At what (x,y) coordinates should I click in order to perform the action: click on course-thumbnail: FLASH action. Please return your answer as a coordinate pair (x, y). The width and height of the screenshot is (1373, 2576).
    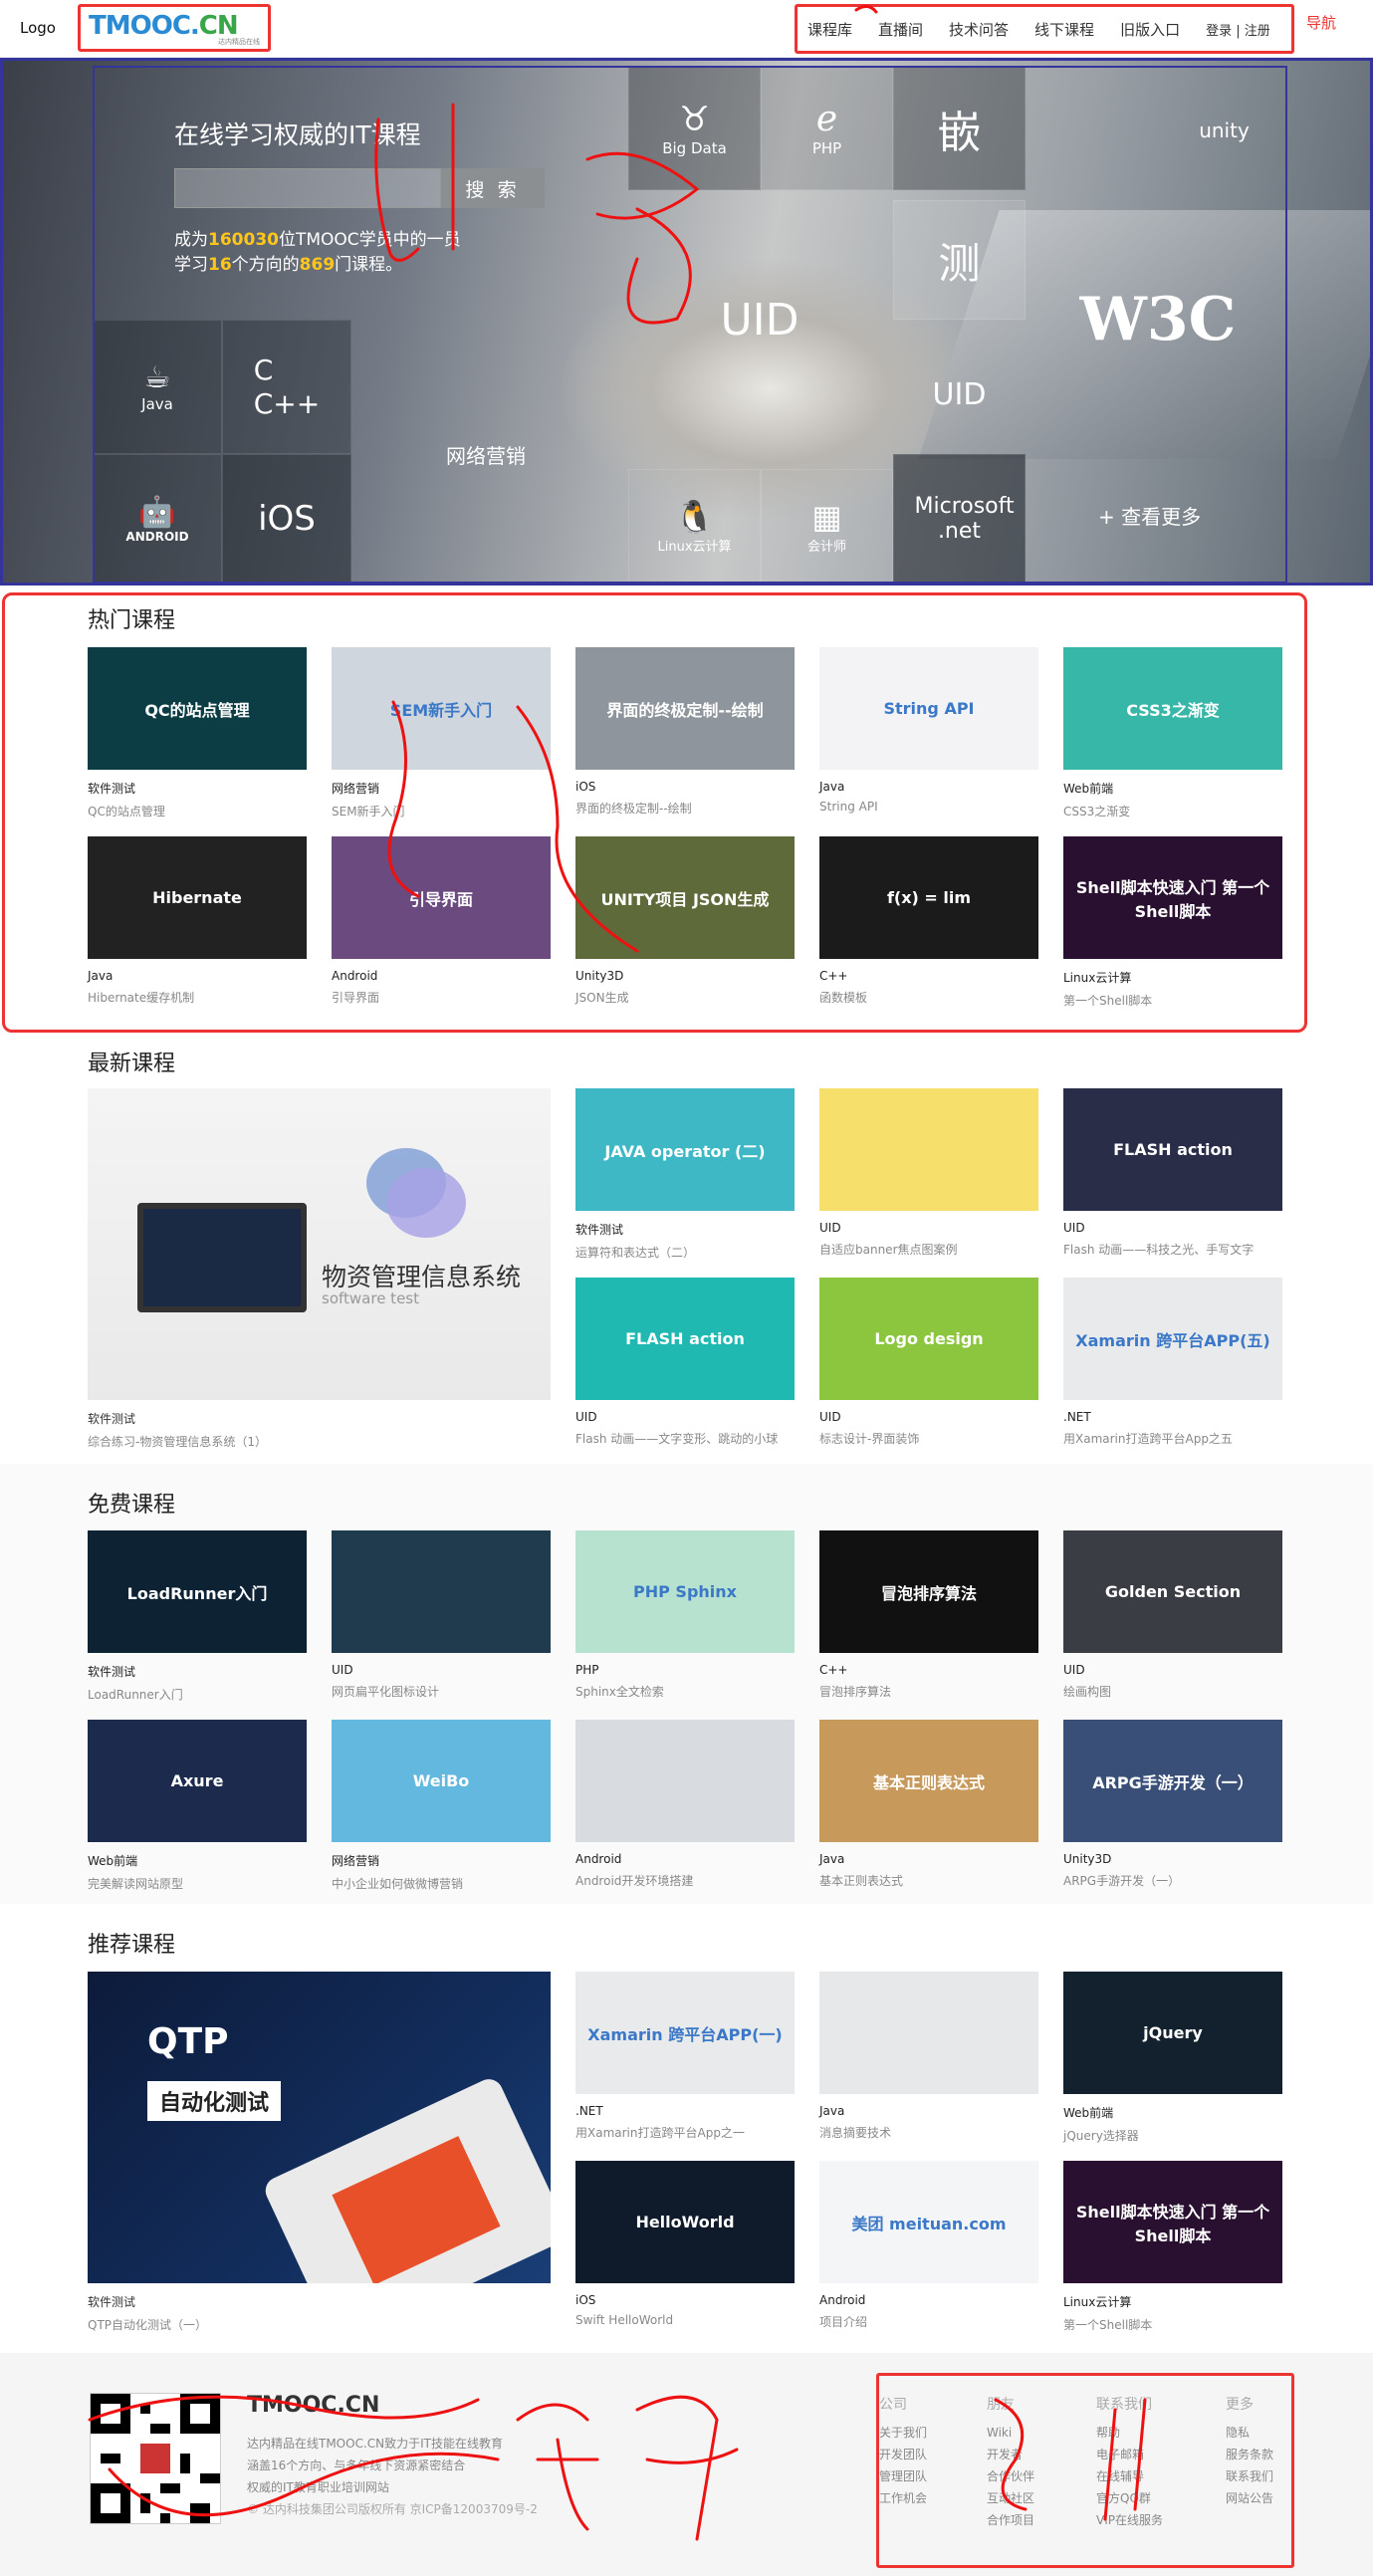
    Looking at the image, I should click on (1172, 1149).